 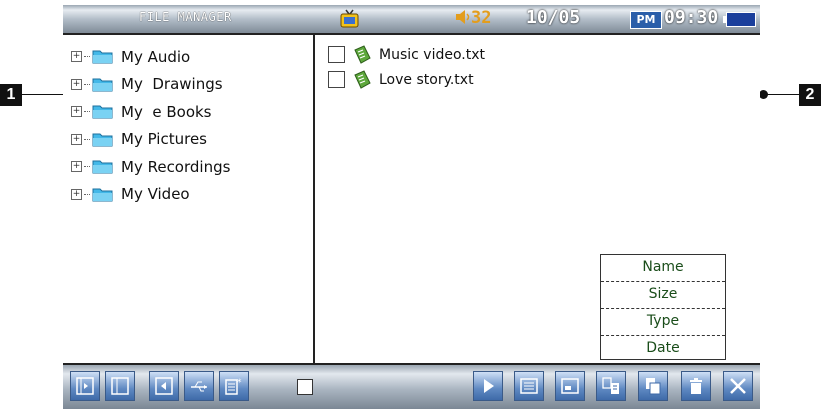 I want to click on folder-item-video: + My Video, so click(x=150, y=195).